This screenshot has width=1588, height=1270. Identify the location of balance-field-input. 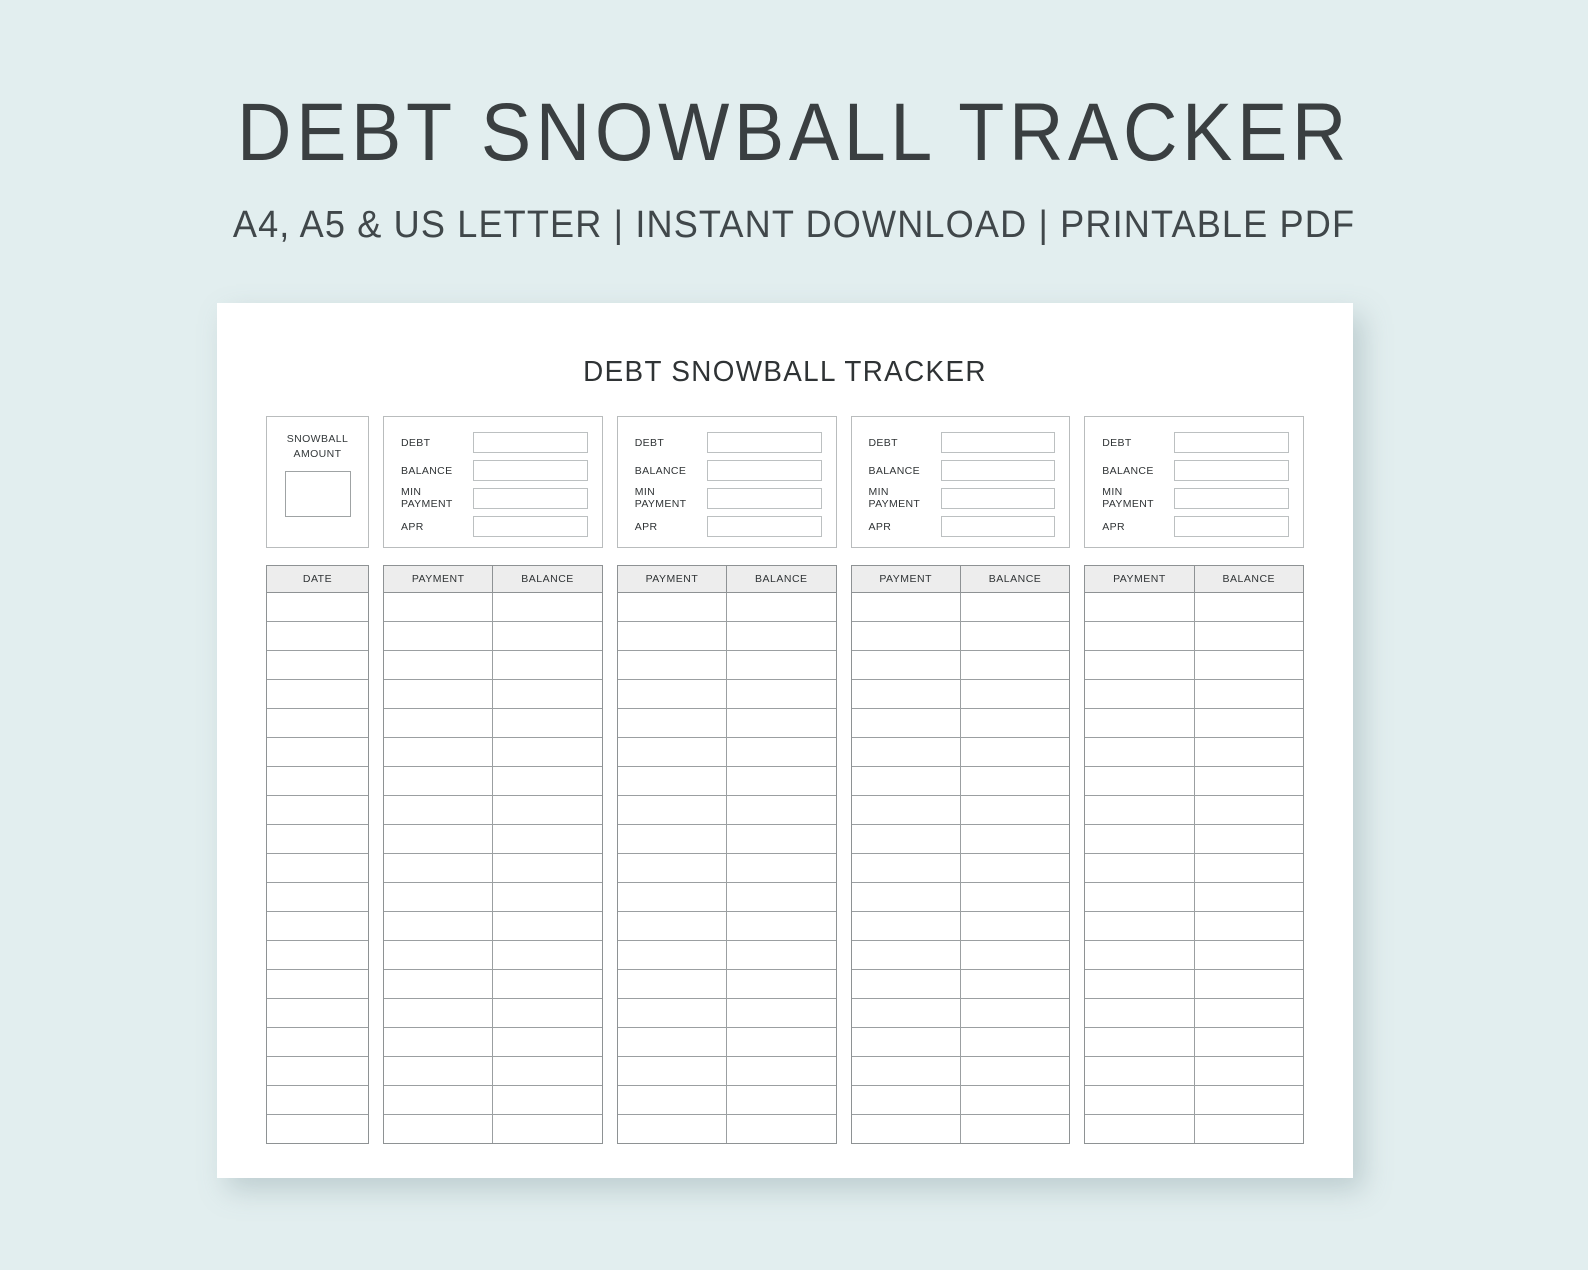
(1231, 470).